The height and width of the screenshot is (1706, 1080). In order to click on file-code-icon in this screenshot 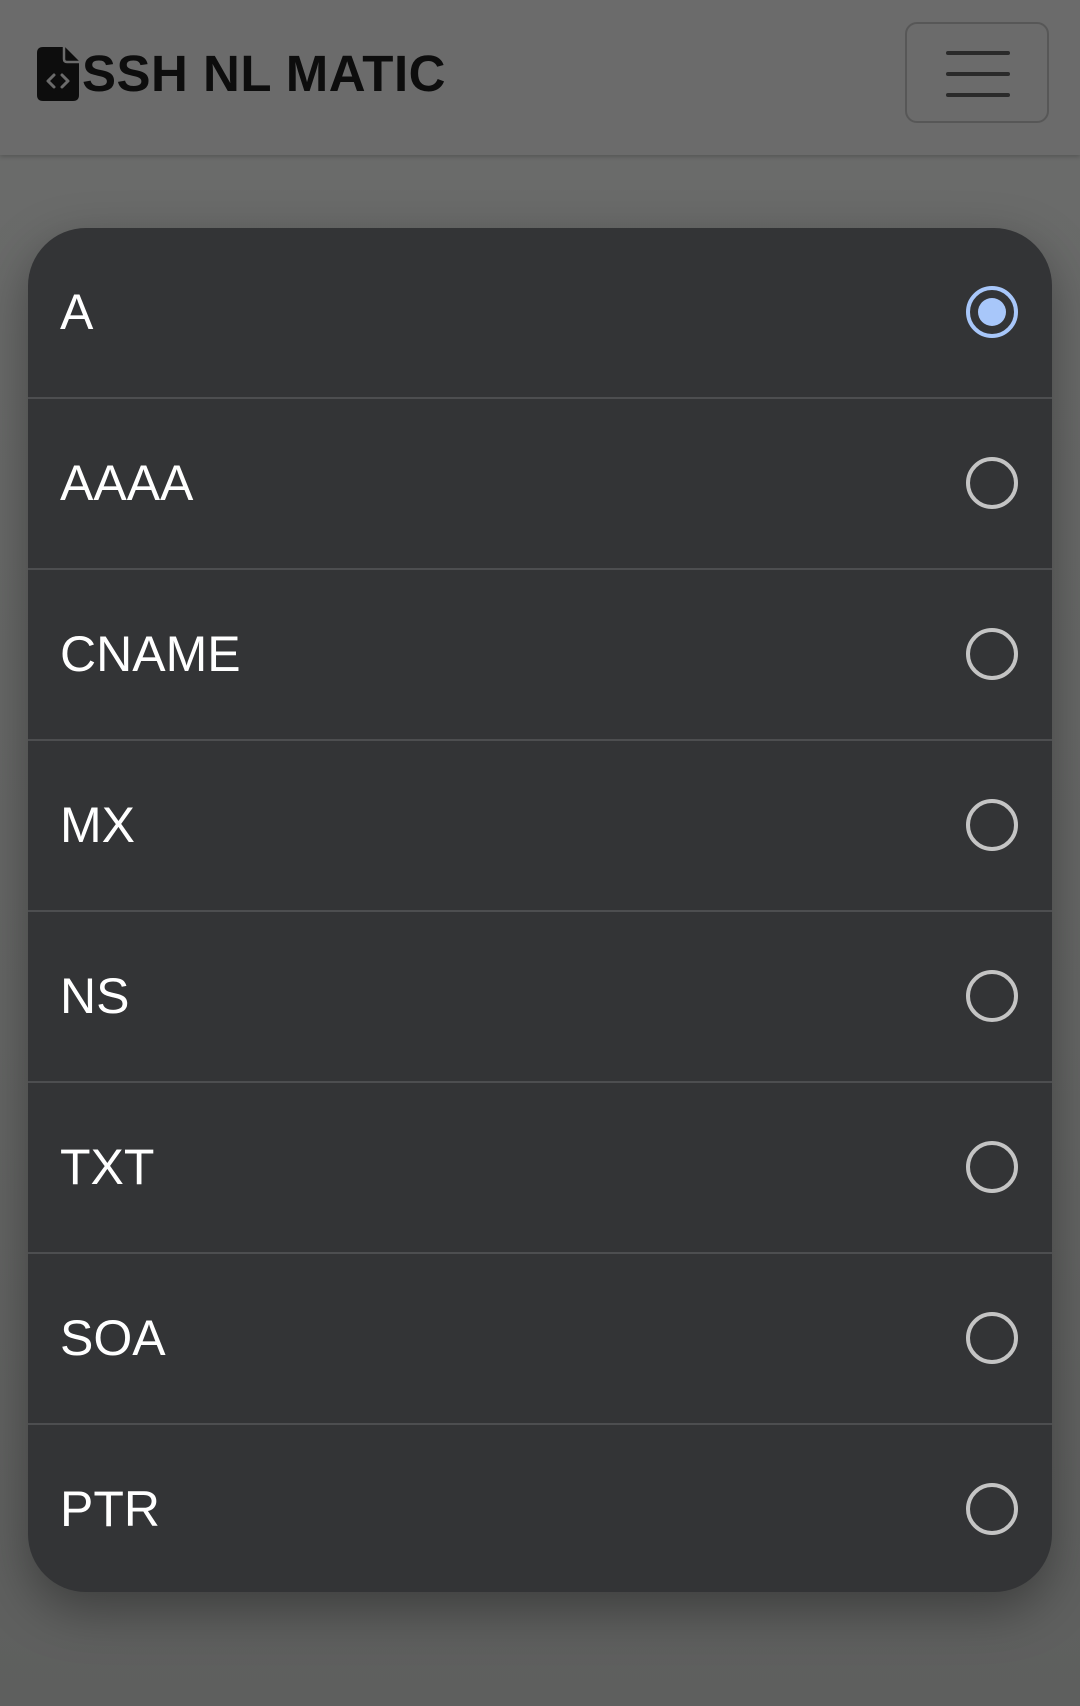, I will do `click(58, 74)`.